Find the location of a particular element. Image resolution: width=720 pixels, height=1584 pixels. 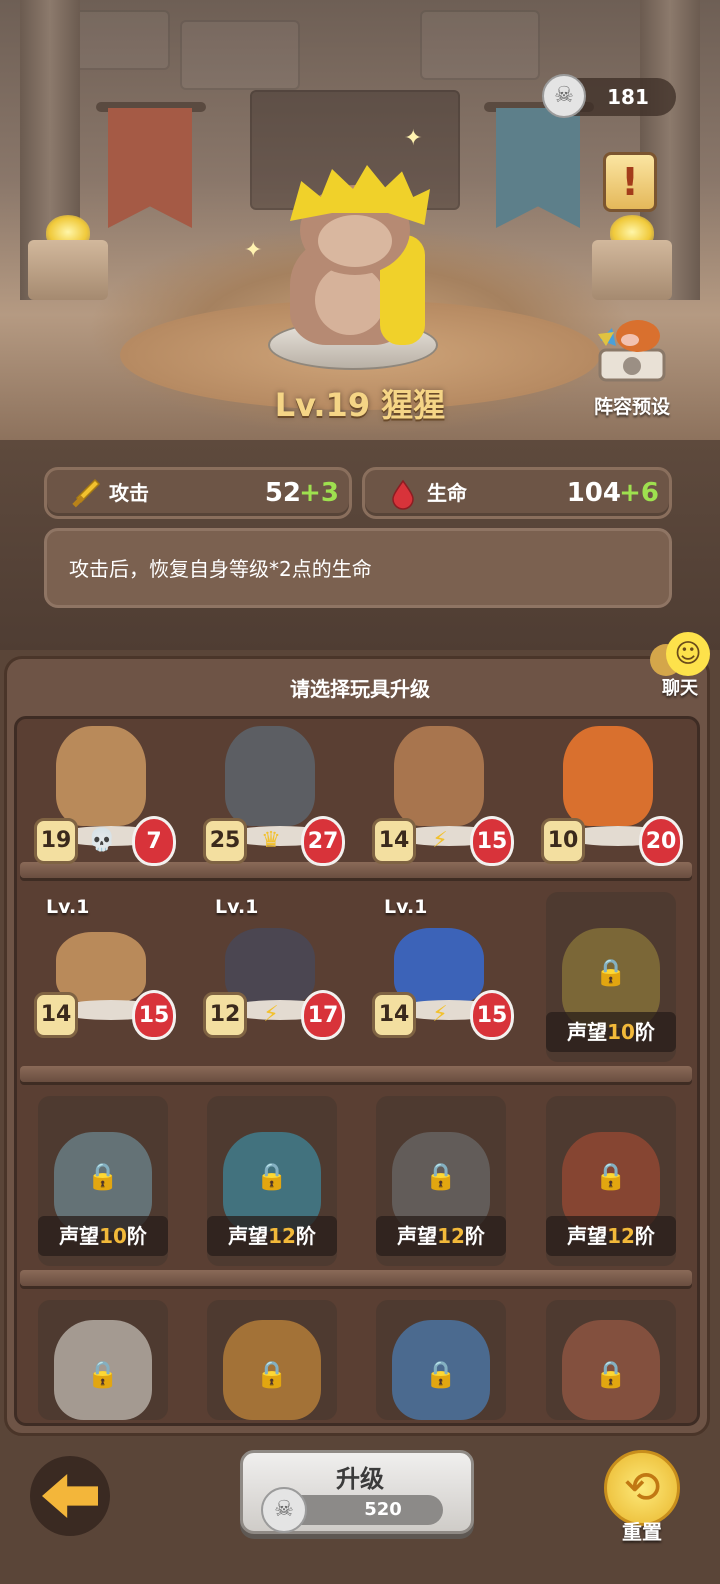

toy-card: Lv.1 12 ⚡ 17 is located at coordinates (274, 977).